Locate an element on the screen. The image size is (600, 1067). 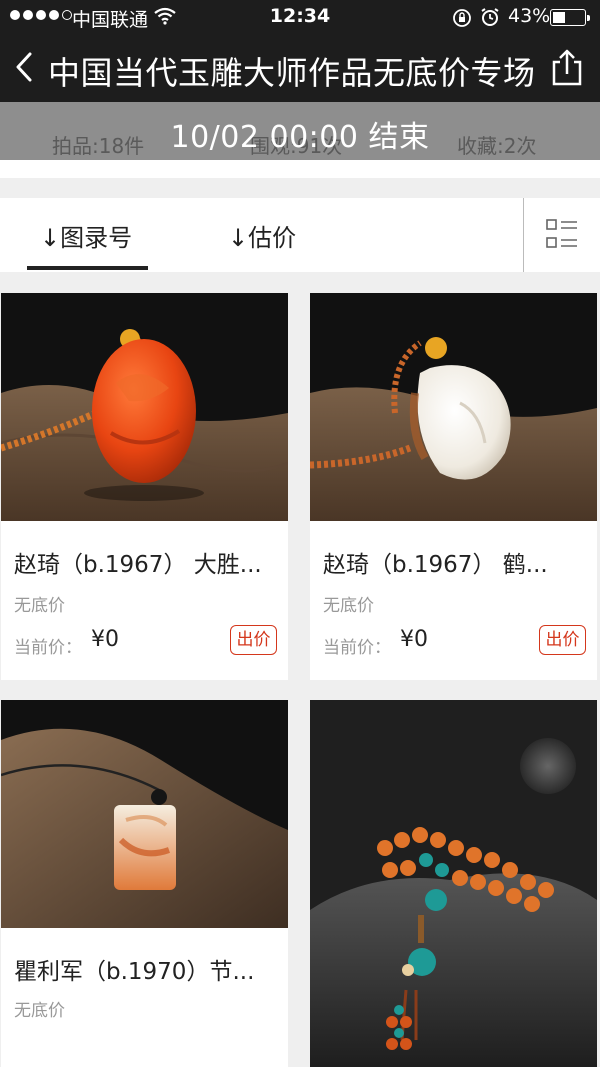
alarm-icon is located at coordinates (490, 19).